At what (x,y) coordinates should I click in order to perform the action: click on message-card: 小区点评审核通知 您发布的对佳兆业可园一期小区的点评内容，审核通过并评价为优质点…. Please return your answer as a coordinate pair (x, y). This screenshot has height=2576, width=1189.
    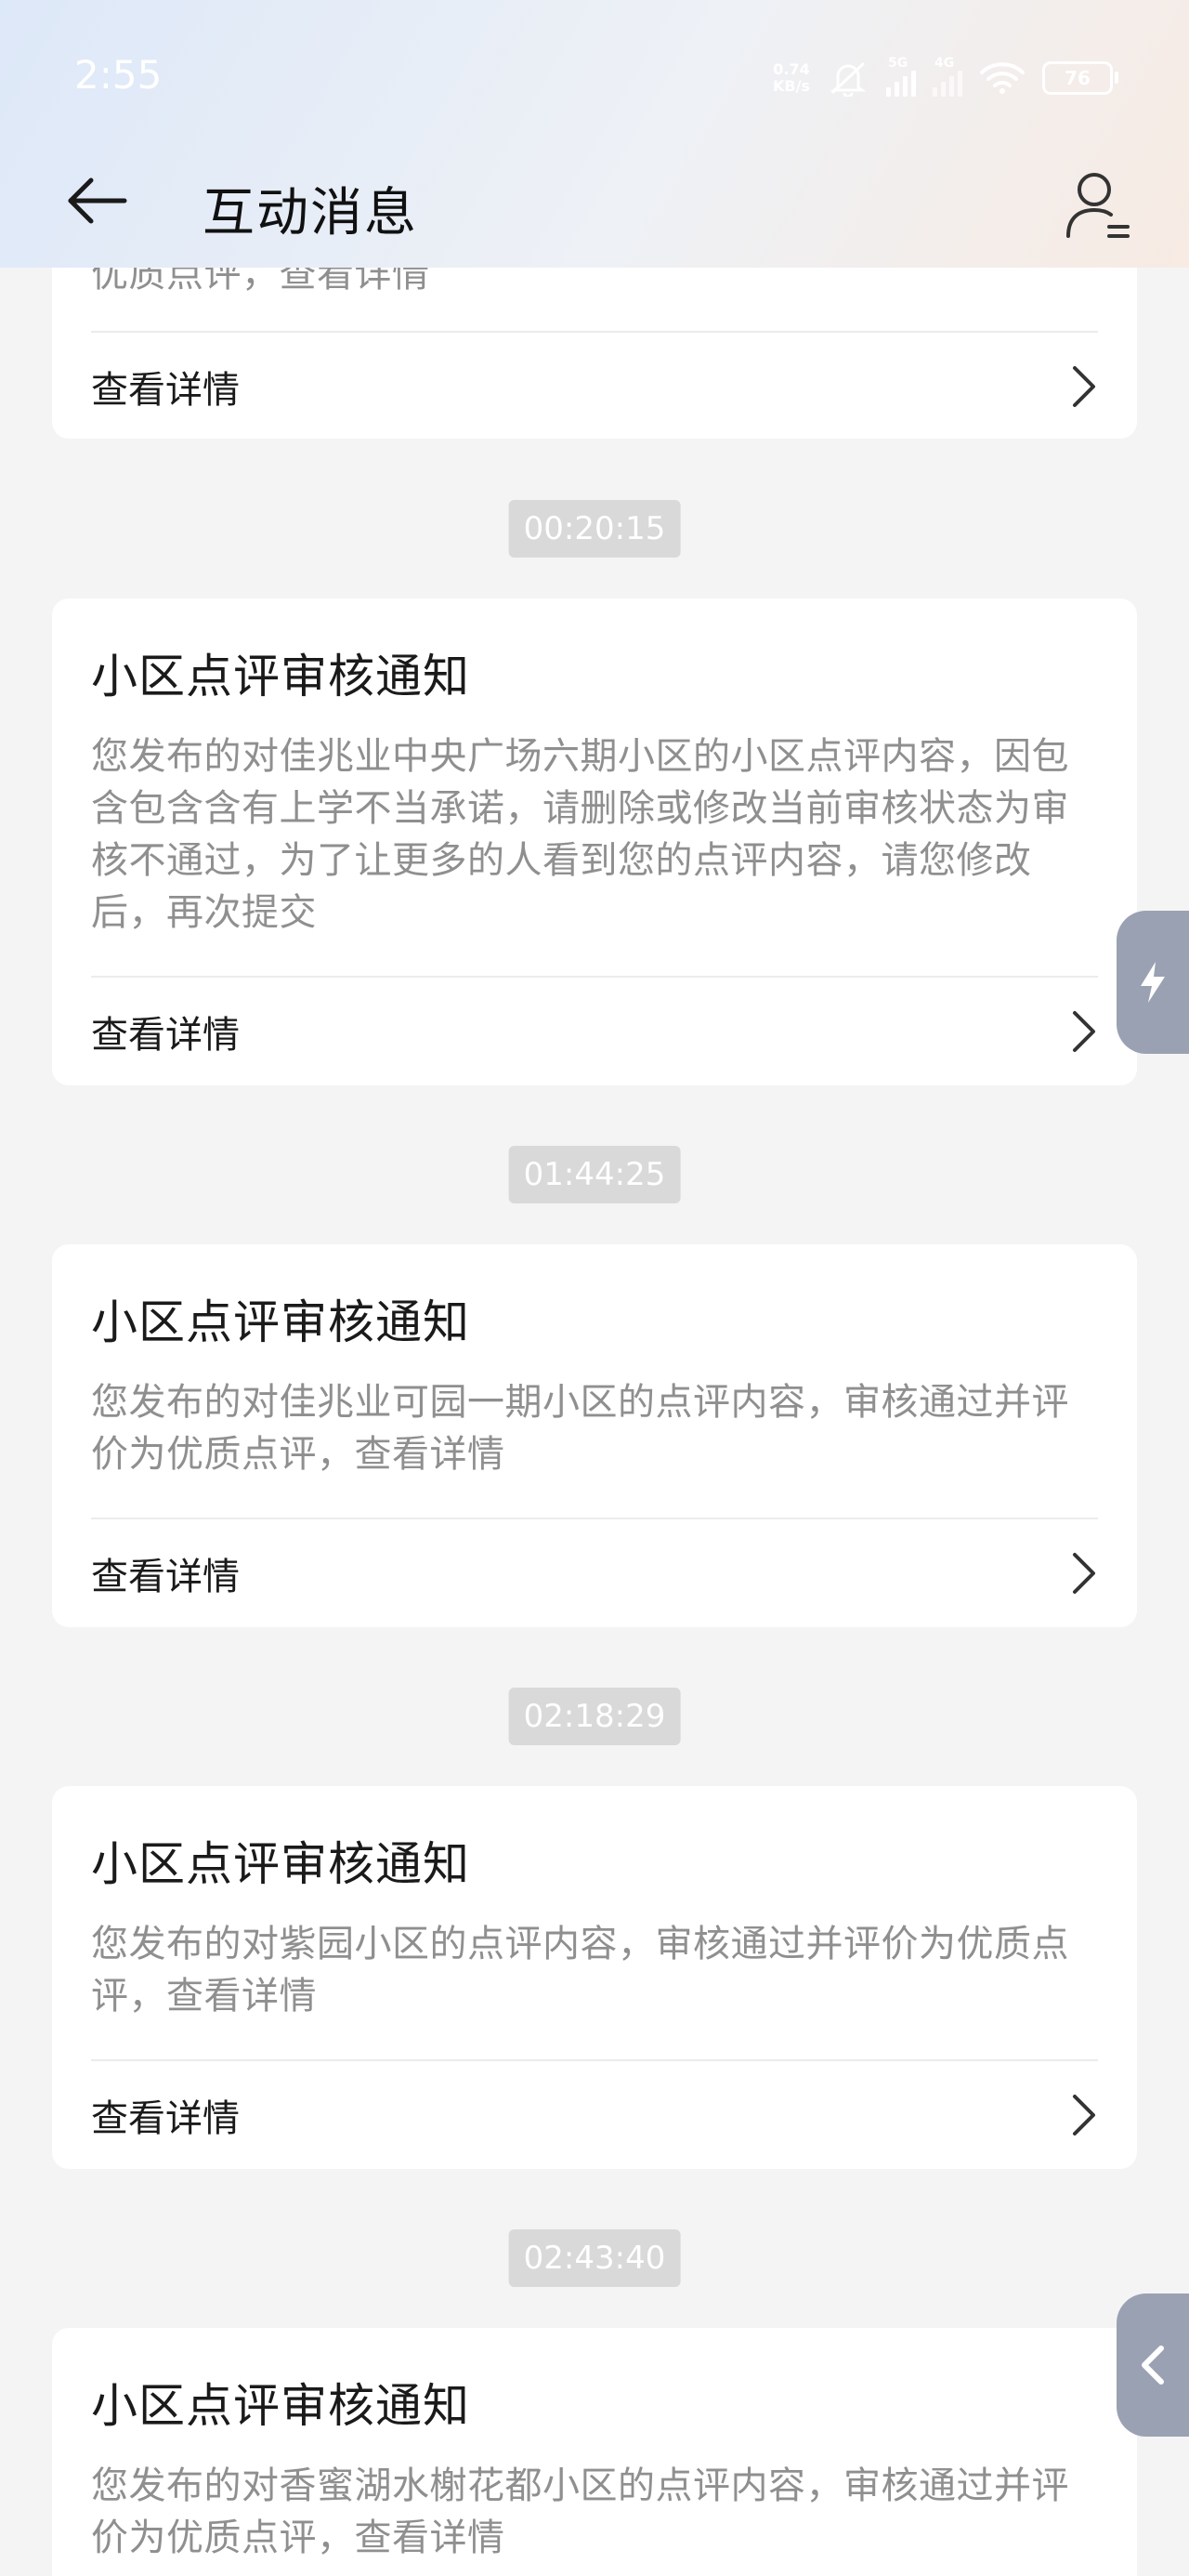
    Looking at the image, I should click on (594, 1435).